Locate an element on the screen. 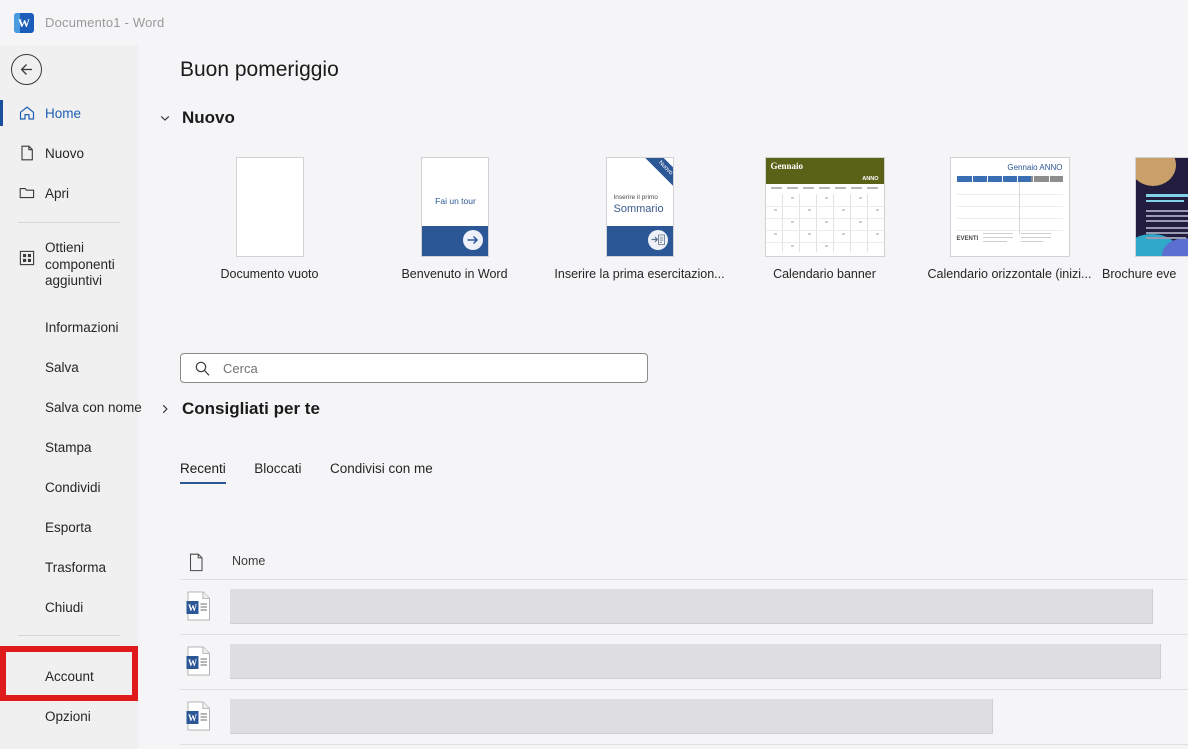 This screenshot has width=1188, height=749. addins-grid-icon is located at coordinates (27, 258).